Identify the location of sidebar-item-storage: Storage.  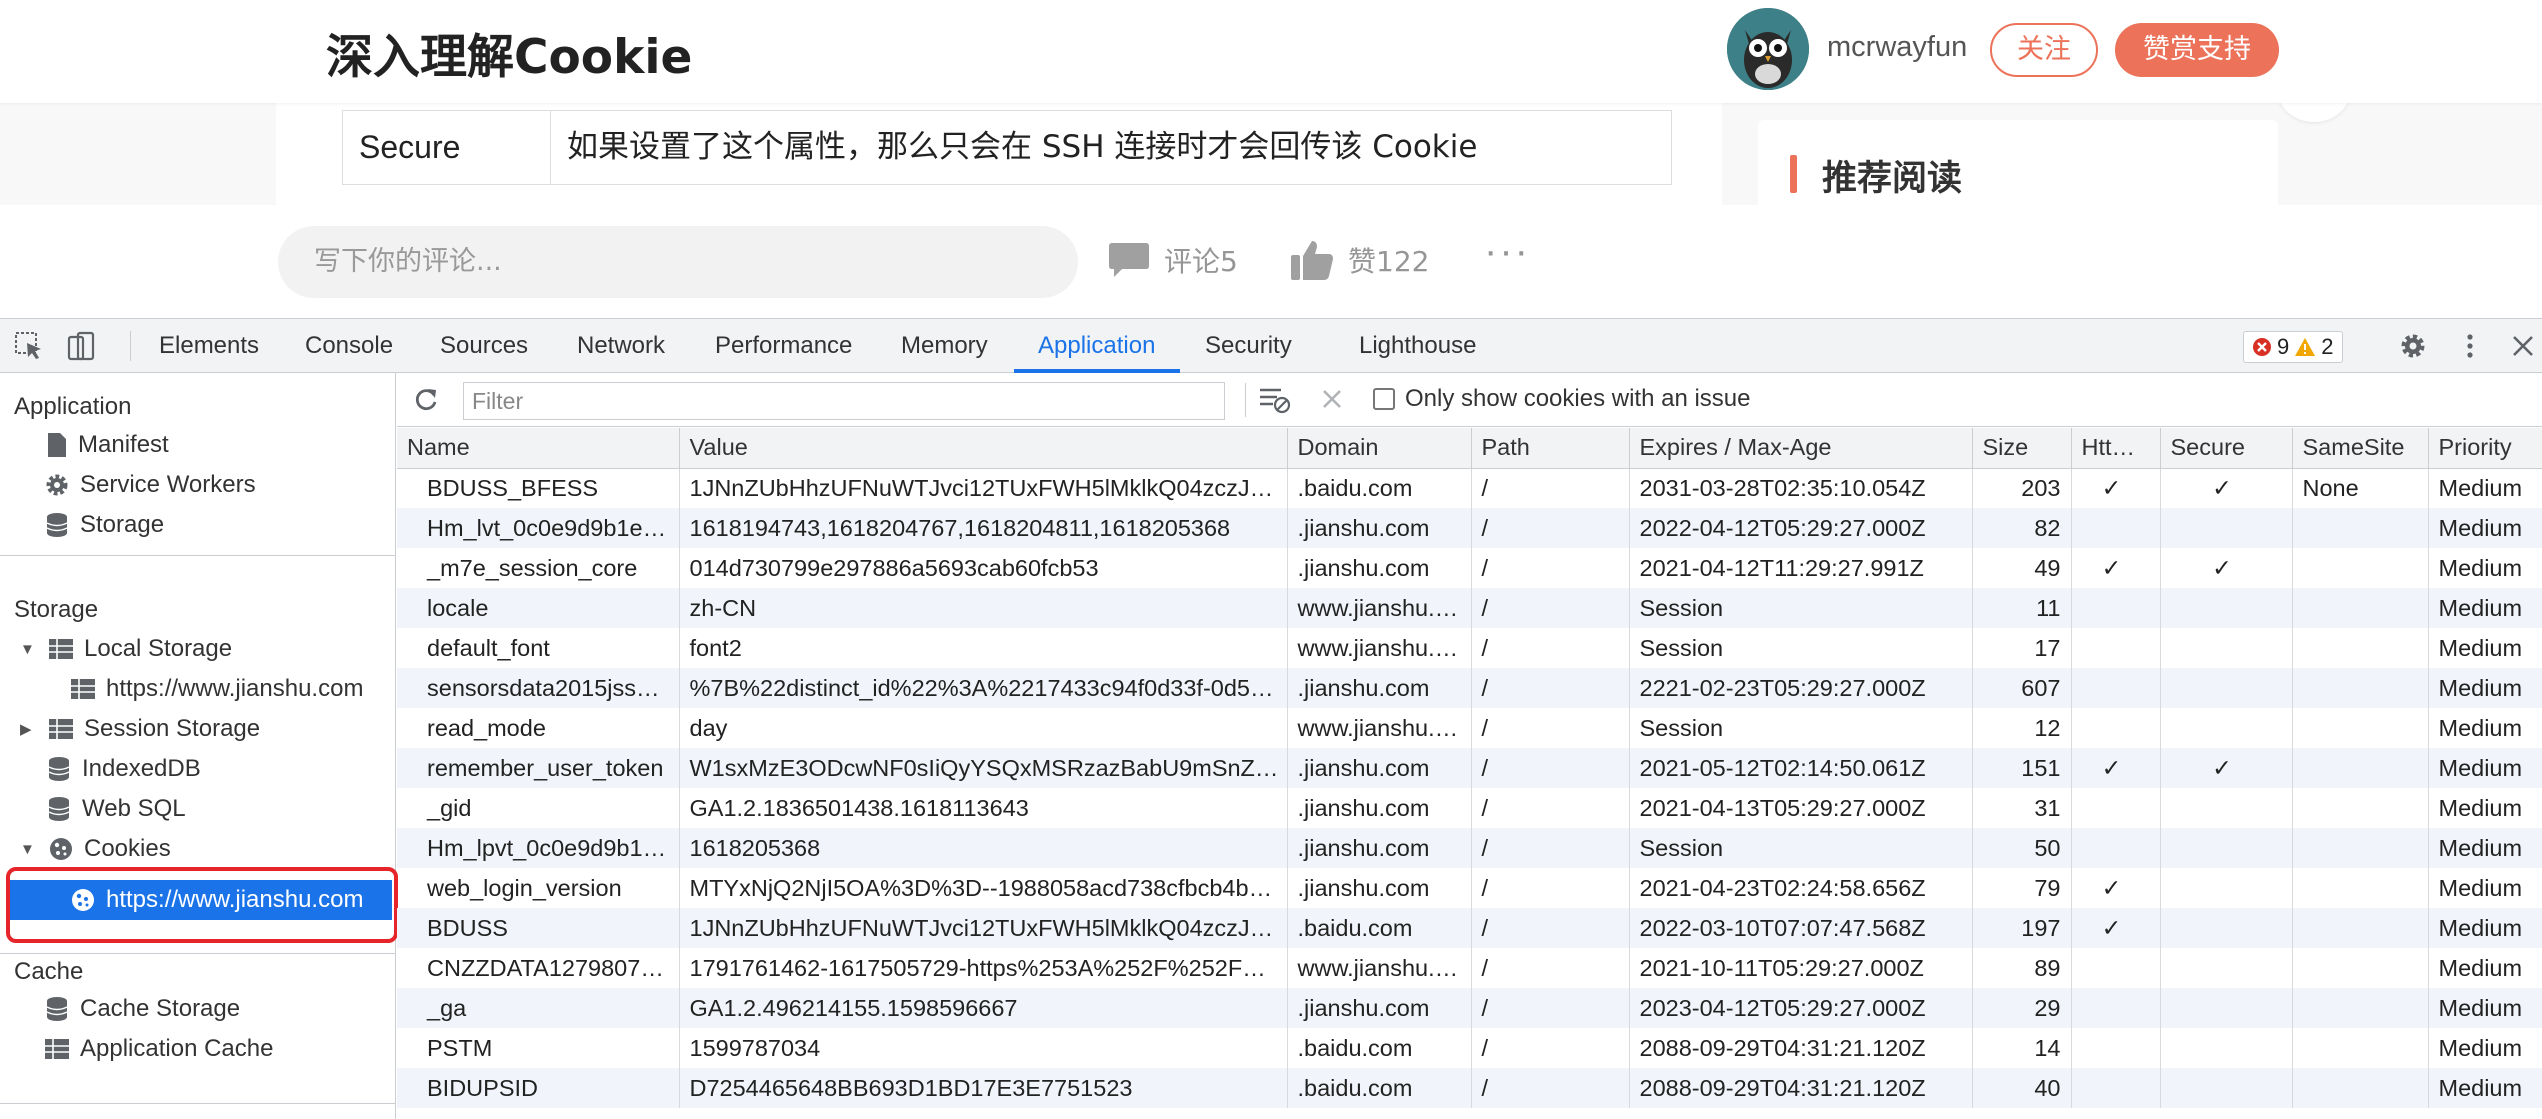
(104, 525).